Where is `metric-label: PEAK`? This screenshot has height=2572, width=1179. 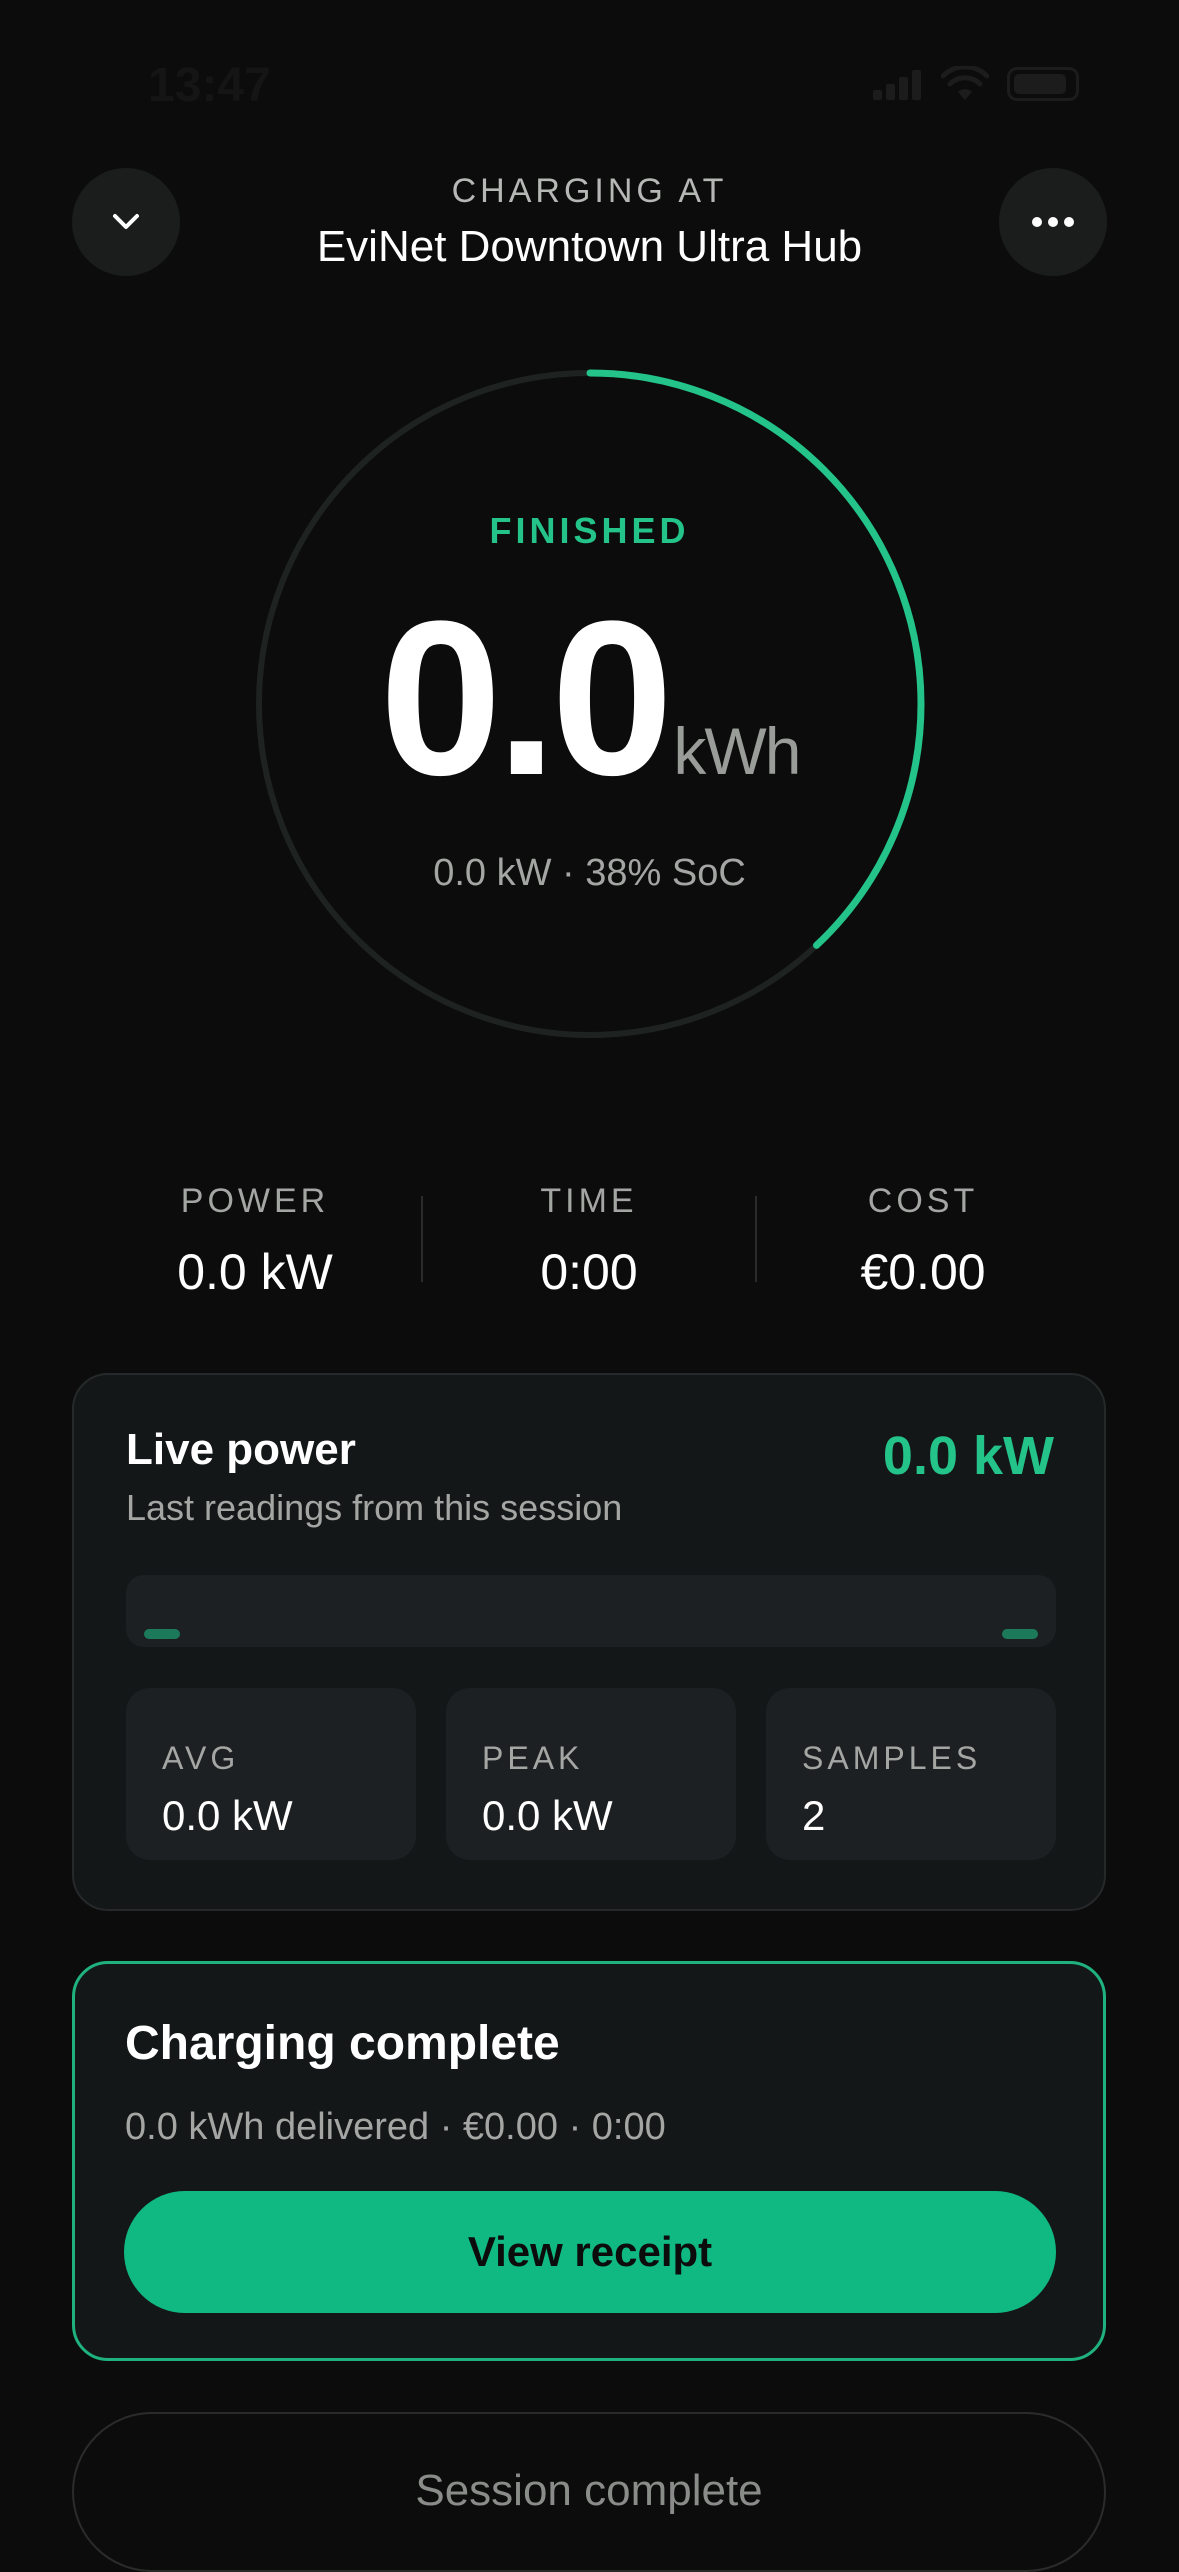
metric-label: PEAK is located at coordinates (533, 1758).